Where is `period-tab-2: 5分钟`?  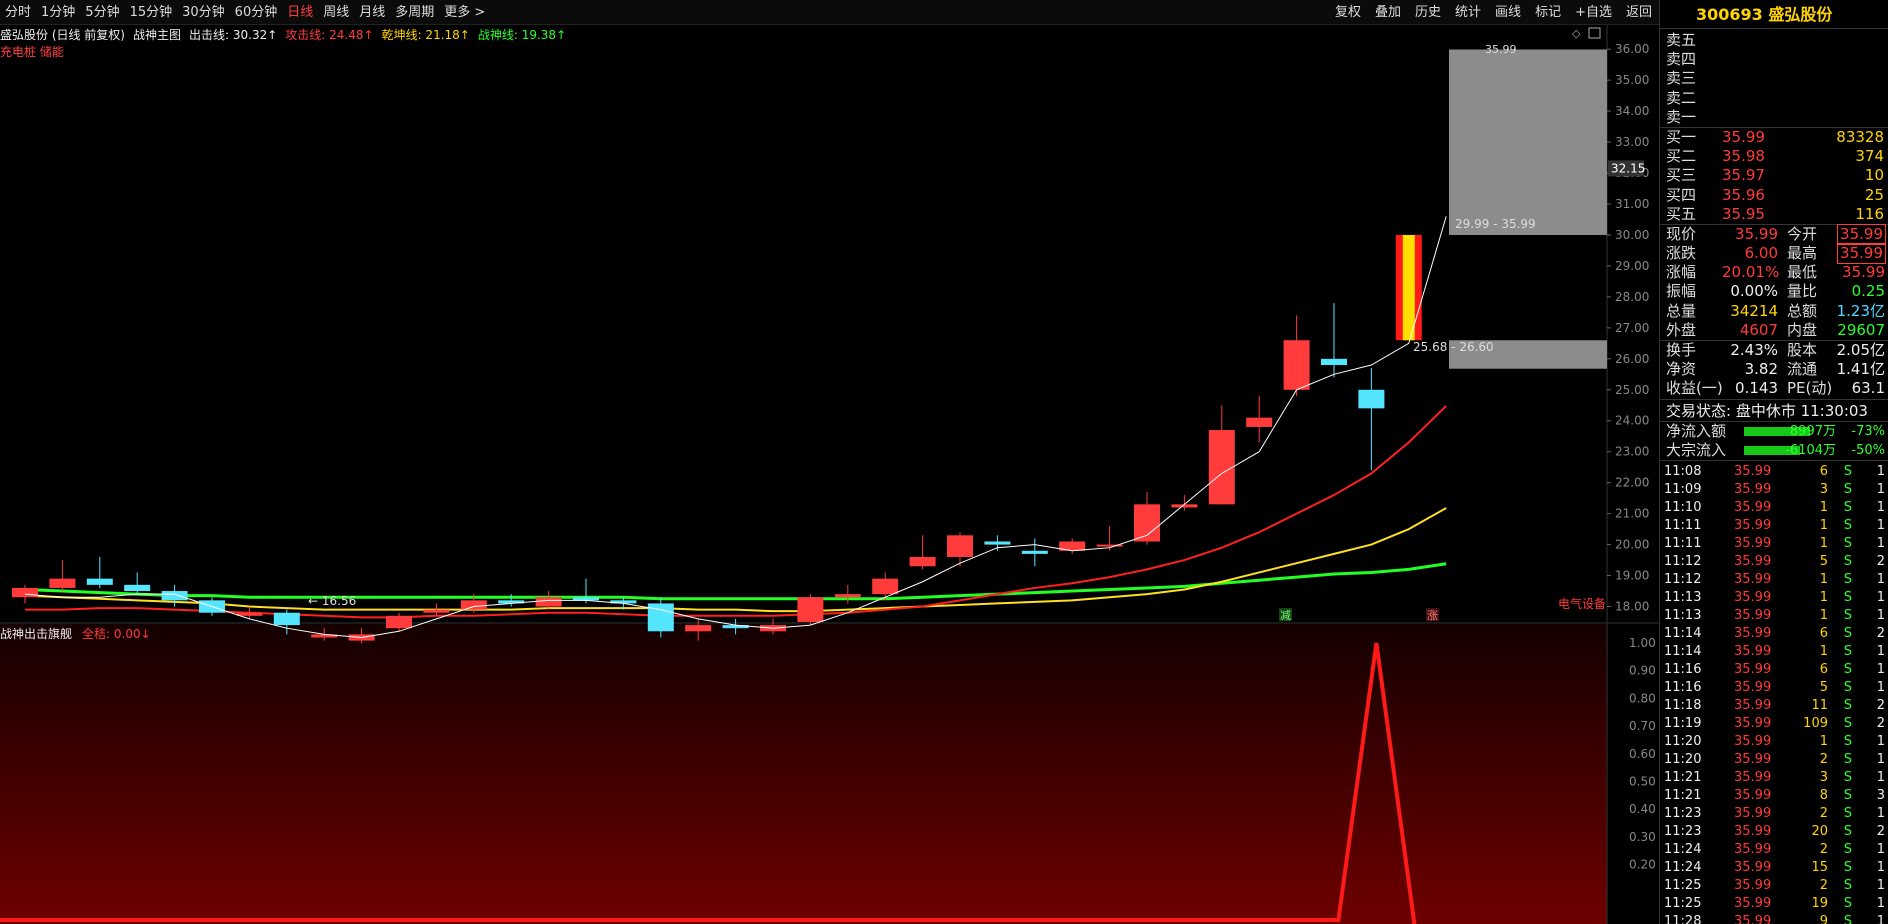
period-tab-2: 5分钟 is located at coordinates (102, 12).